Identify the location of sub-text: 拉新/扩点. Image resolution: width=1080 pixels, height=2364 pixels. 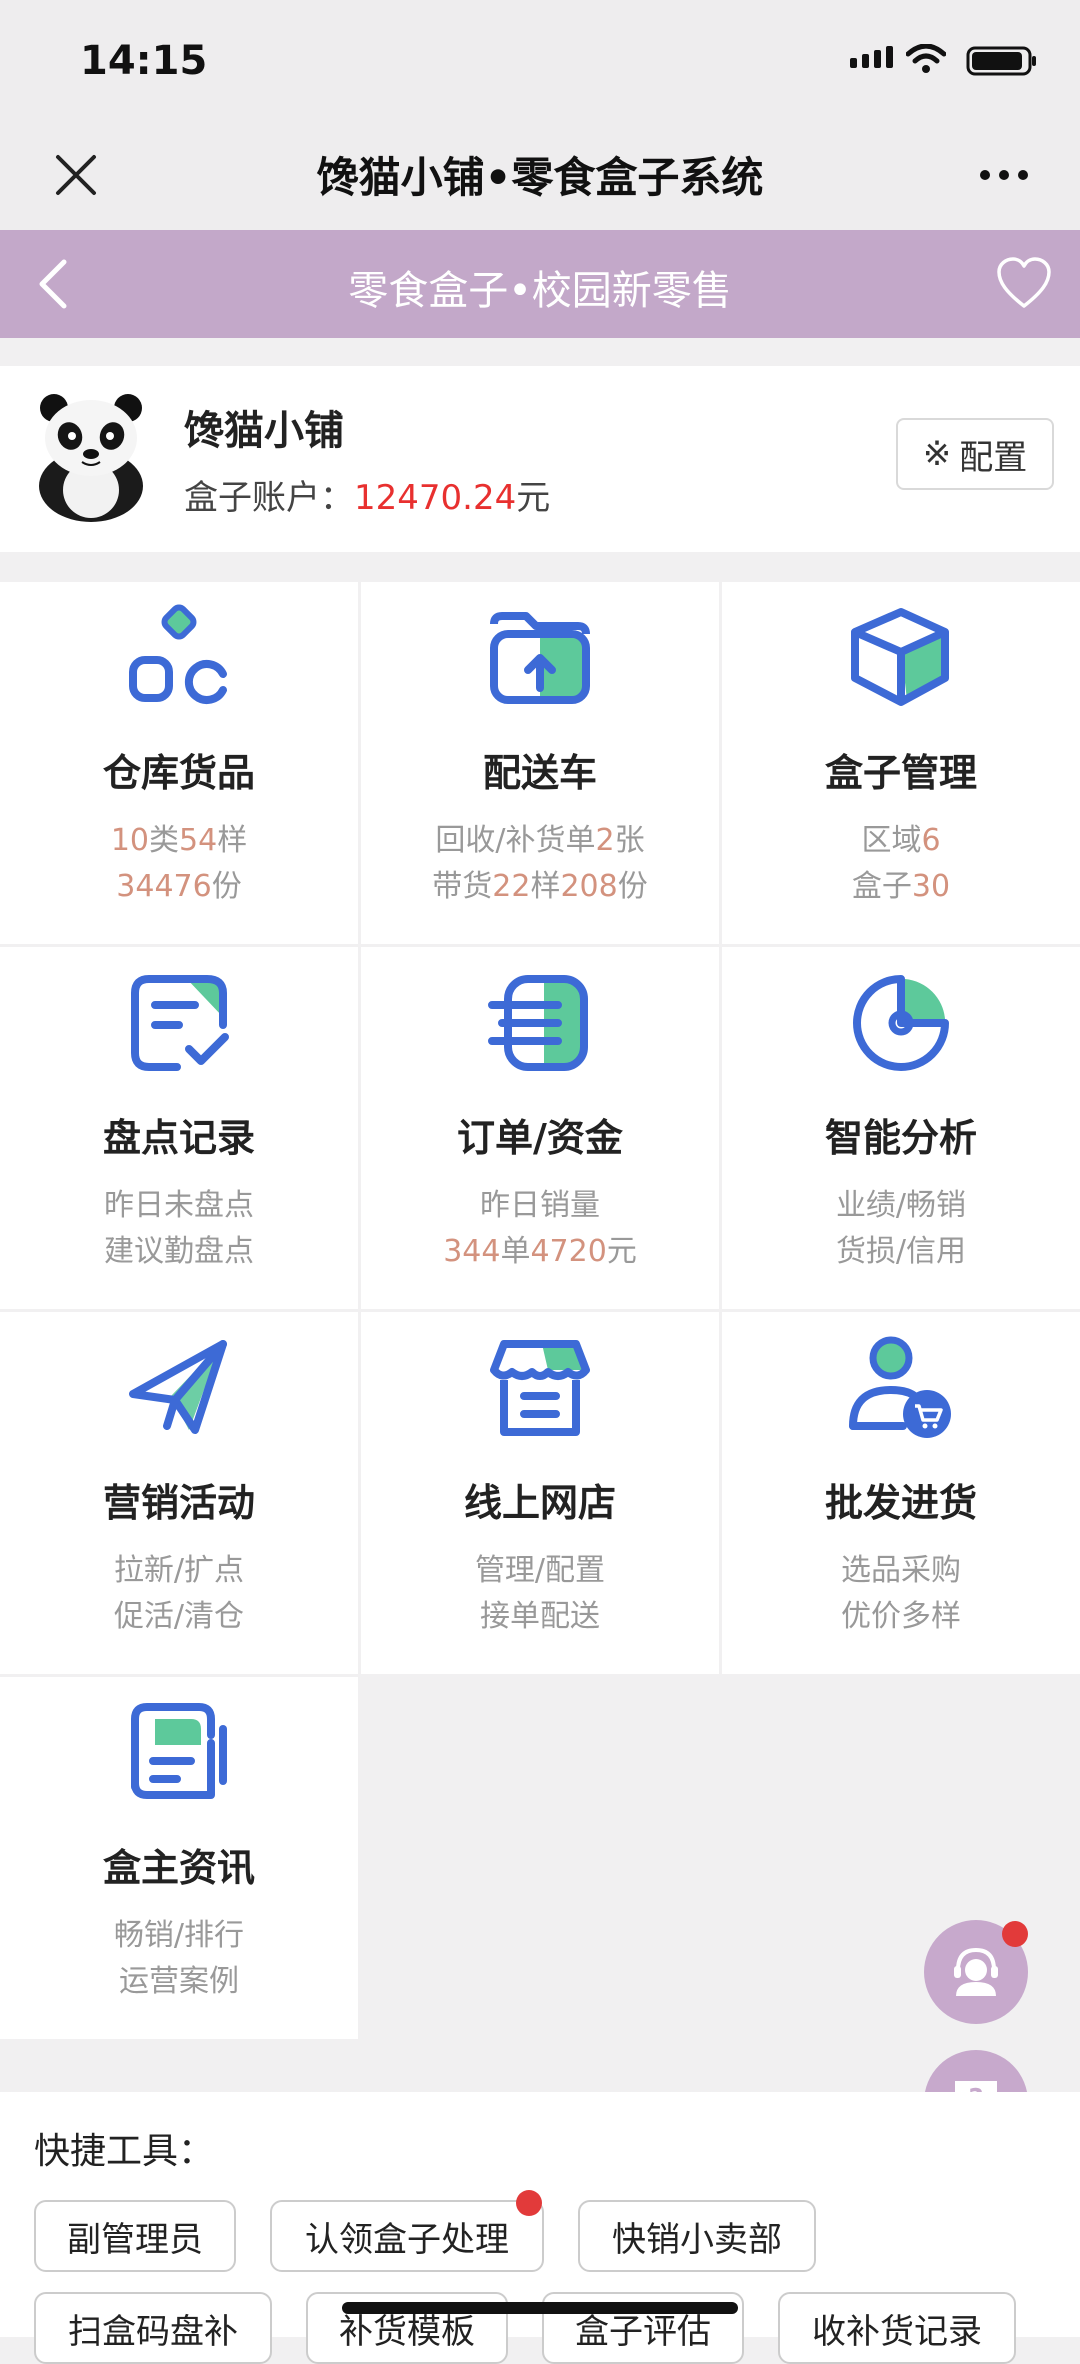
(179, 1570).